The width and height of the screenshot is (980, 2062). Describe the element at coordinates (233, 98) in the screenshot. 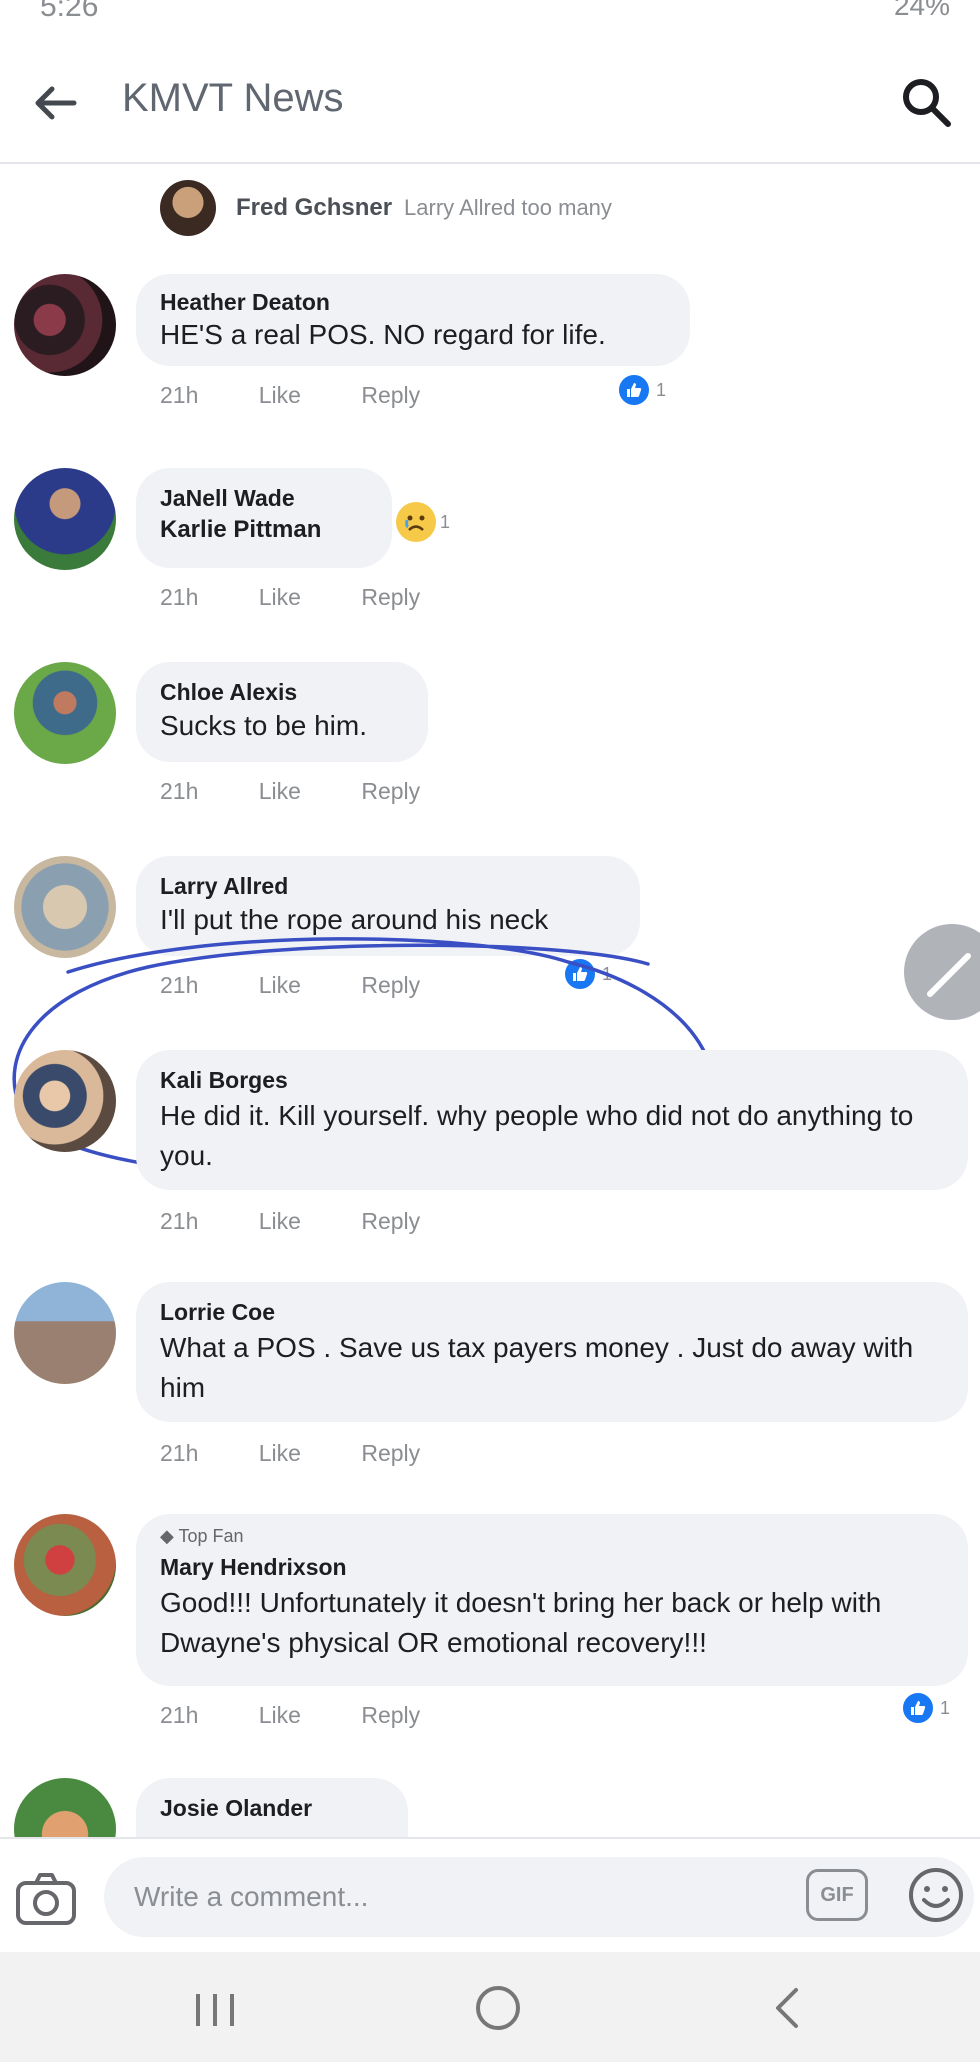

I see `page-title: KMVT News` at that location.